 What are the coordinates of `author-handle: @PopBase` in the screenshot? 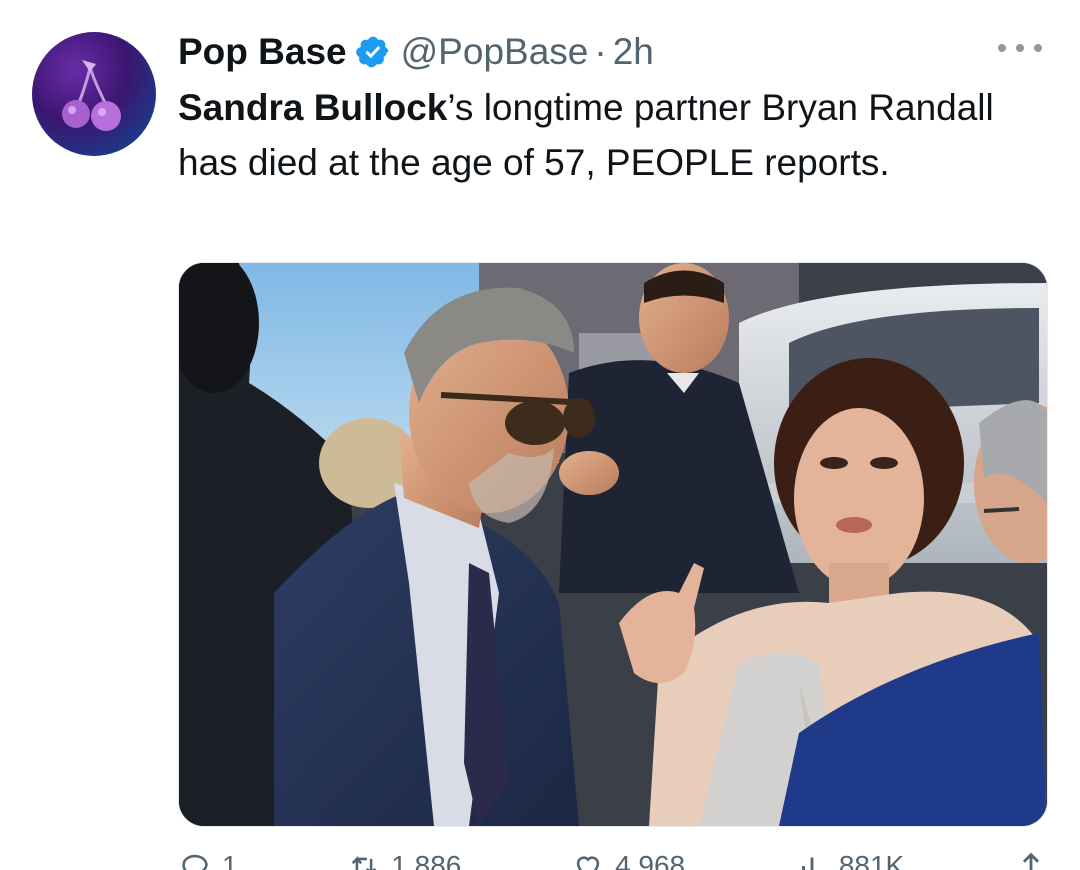 It's located at (495, 52).